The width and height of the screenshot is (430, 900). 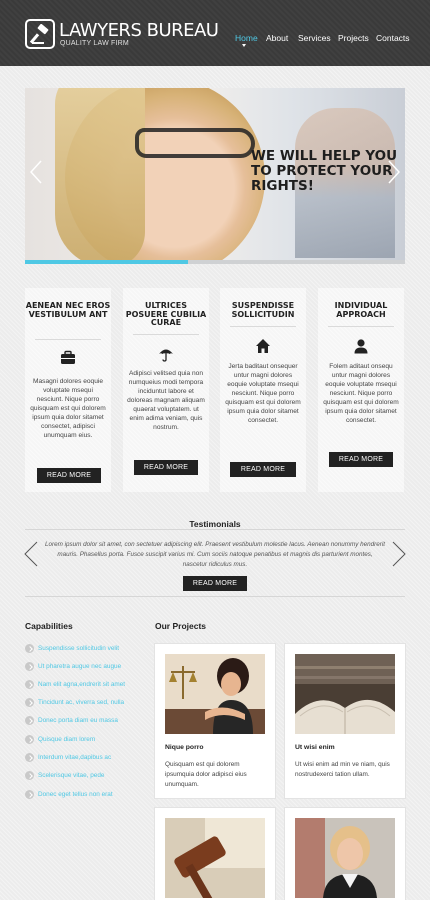 What do you see at coordinates (361, 310) in the screenshot?
I see `feature-title: INDIVIDUAL APPROACH` at bounding box center [361, 310].